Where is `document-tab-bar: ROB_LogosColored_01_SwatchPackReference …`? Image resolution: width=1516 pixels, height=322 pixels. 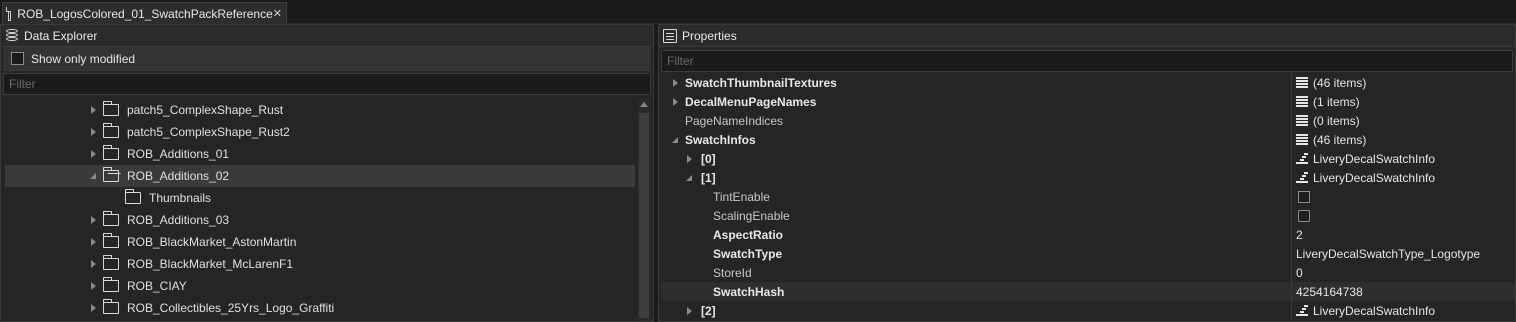 document-tab-bar: ROB_LogosColored_01_SwatchPackReference … is located at coordinates (758, 12).